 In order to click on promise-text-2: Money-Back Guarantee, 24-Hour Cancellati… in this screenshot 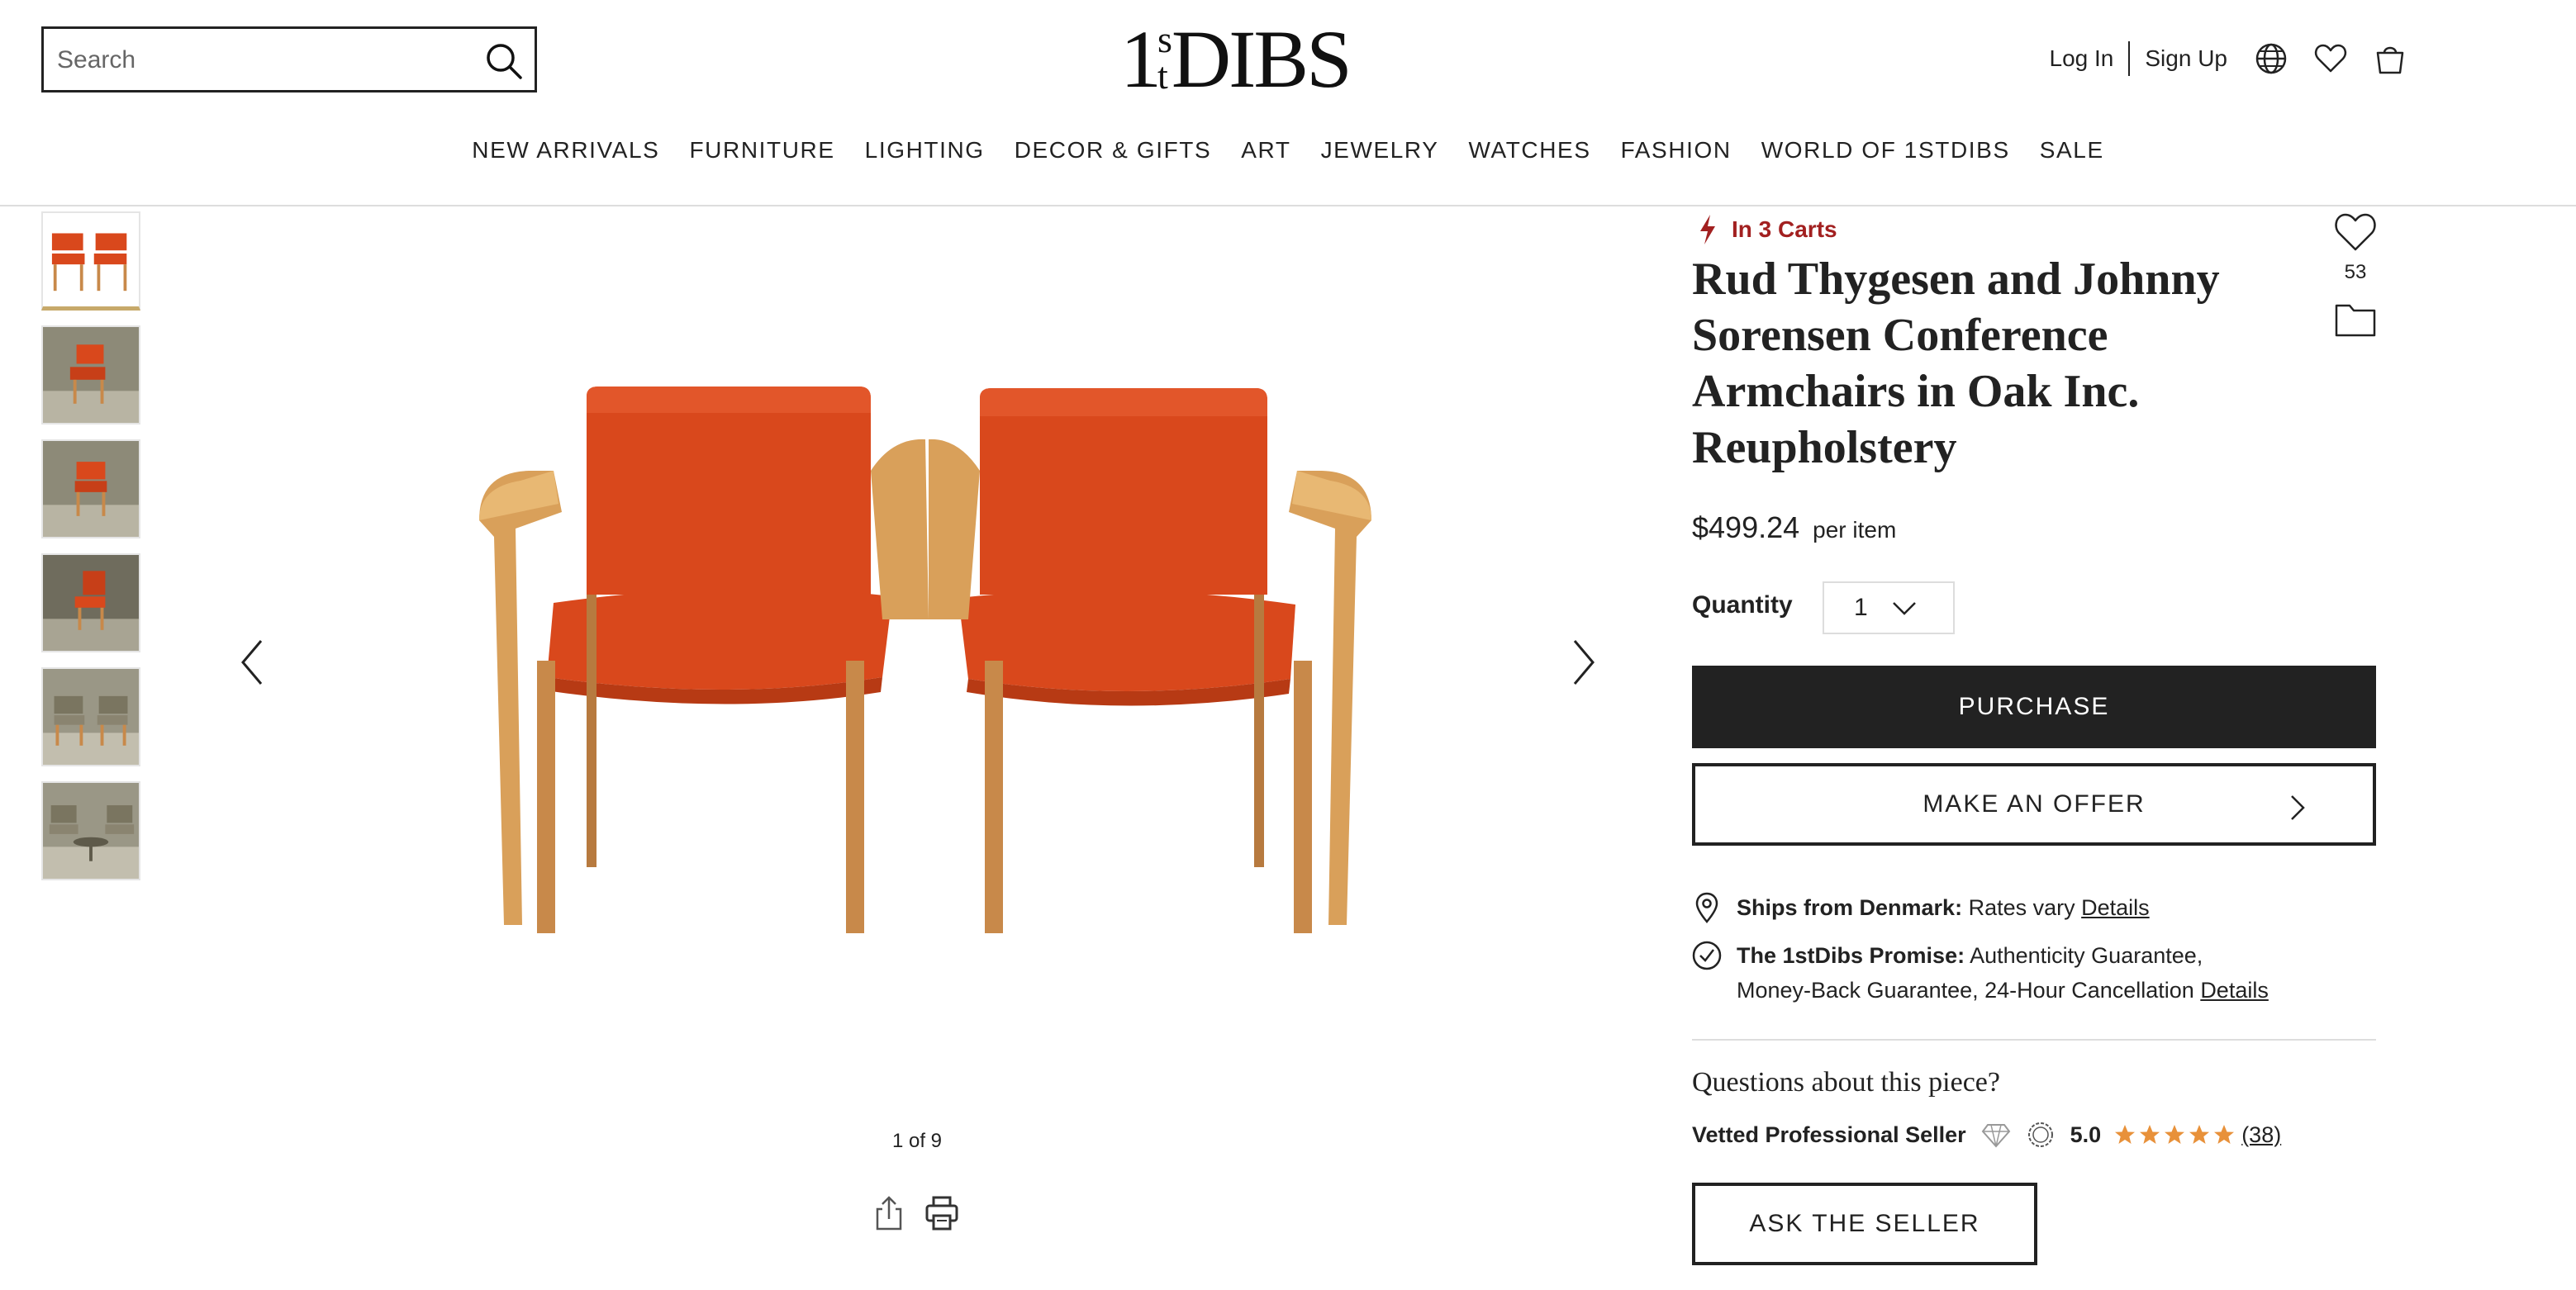, I will do `click(1965, 991)`.